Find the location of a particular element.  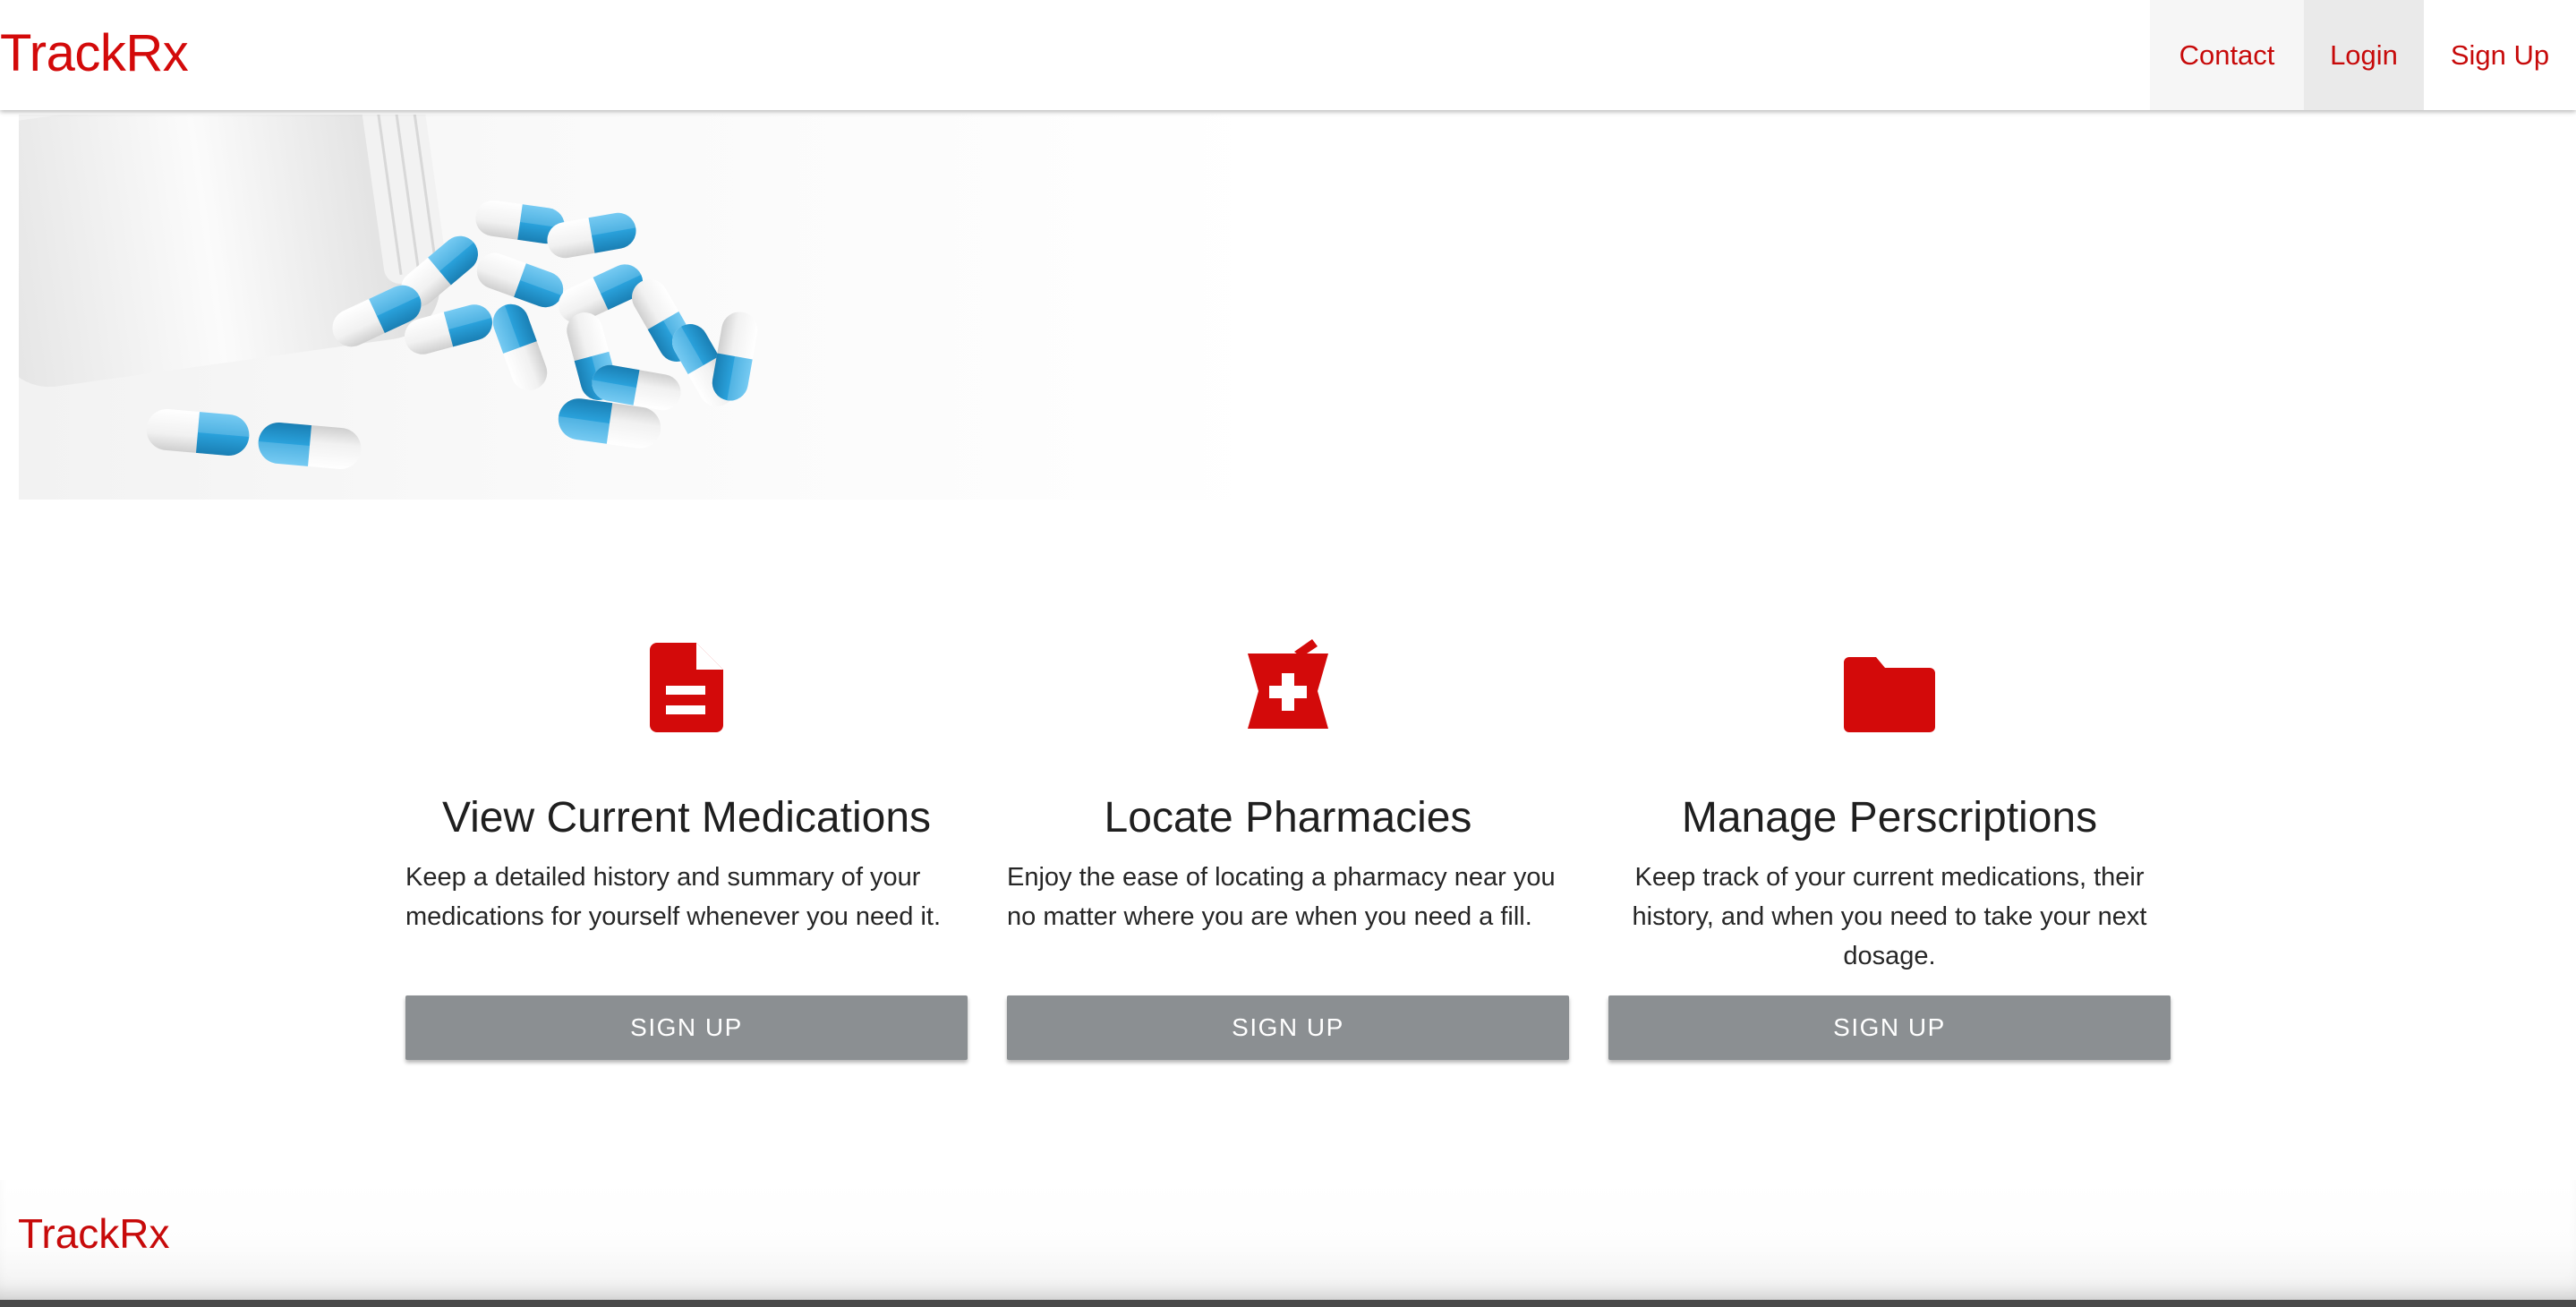

pills-illustration is located at coordinates (390, 293).